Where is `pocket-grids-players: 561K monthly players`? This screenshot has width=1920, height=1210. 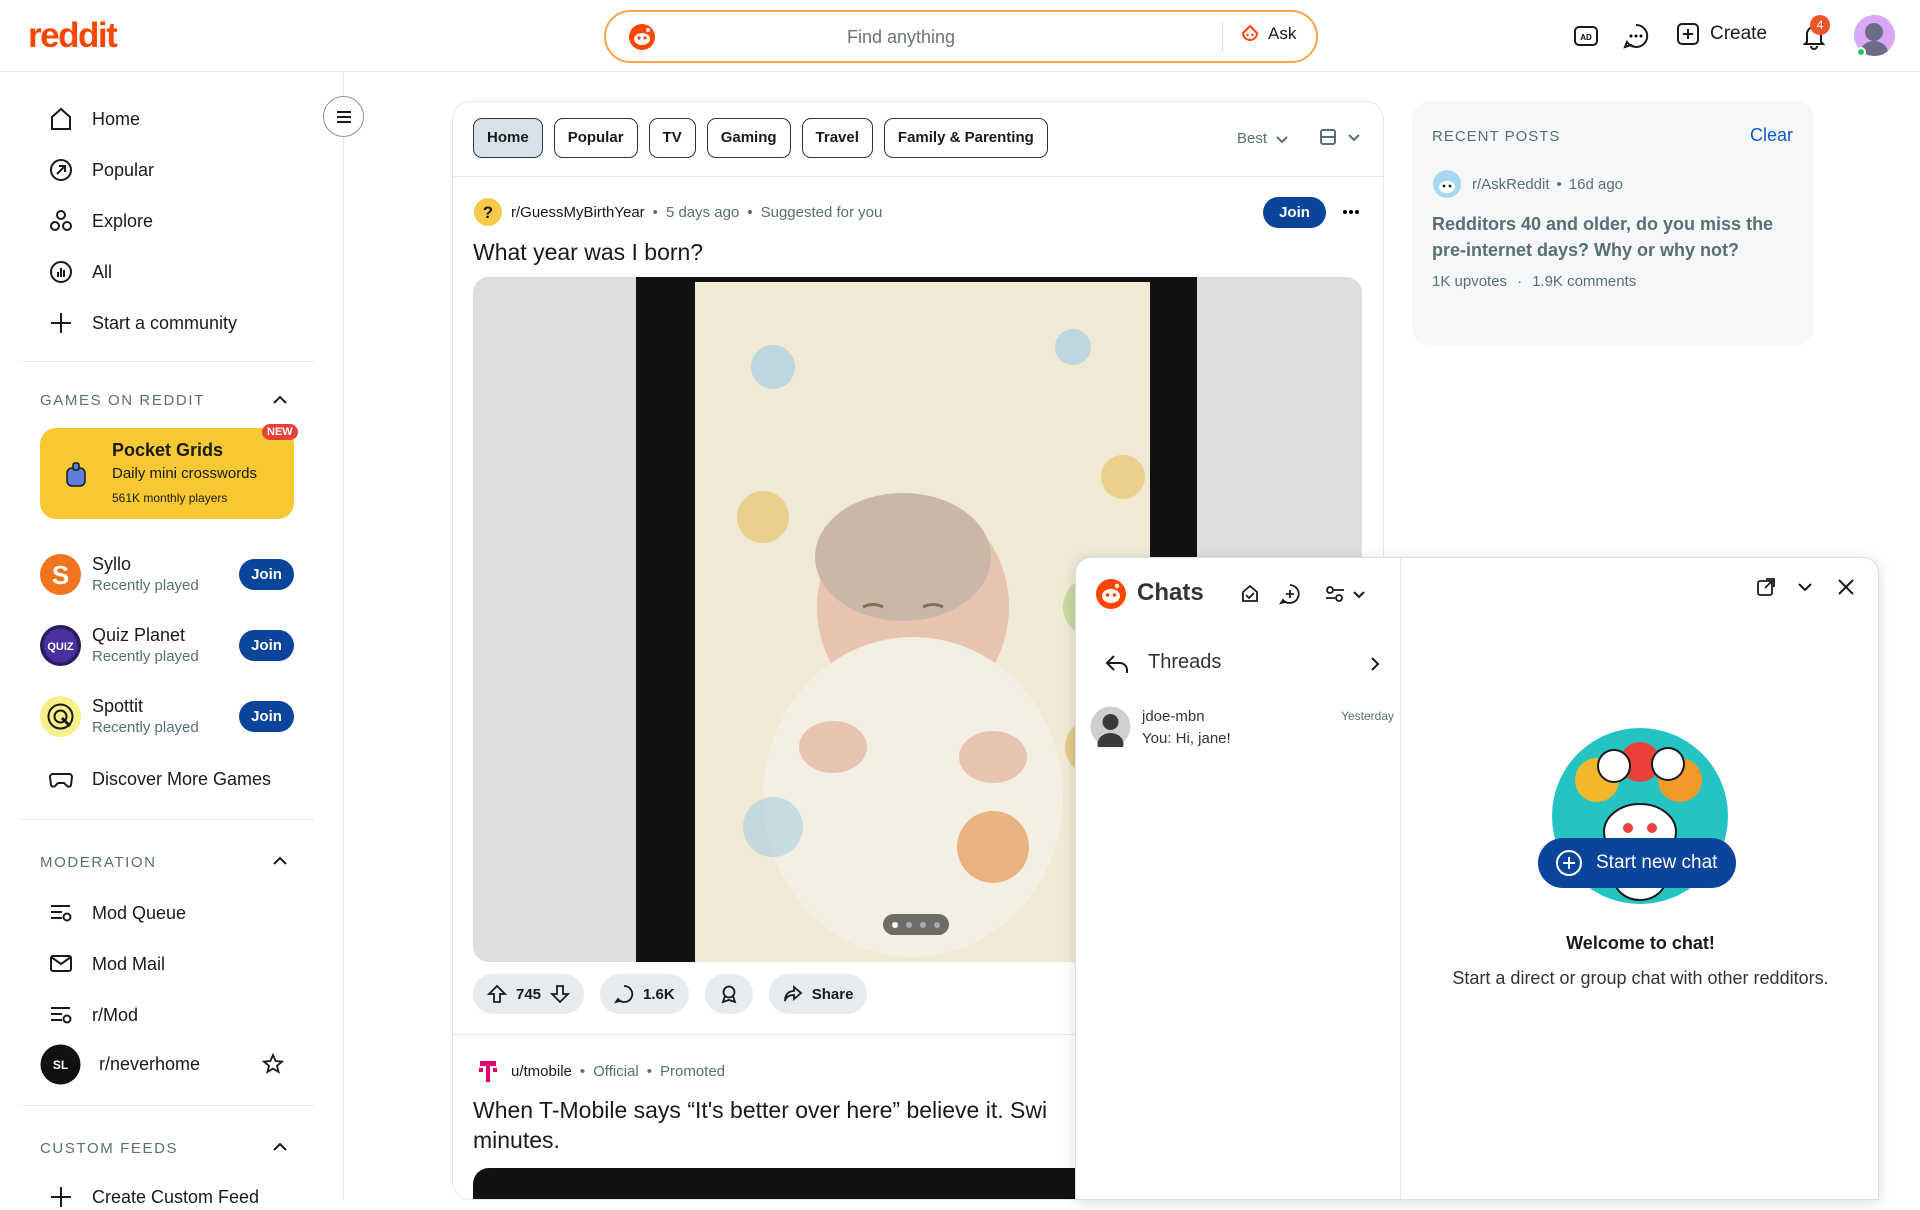
pocket-grids-players: 561K monthly players is located at coordinates (170, 498).